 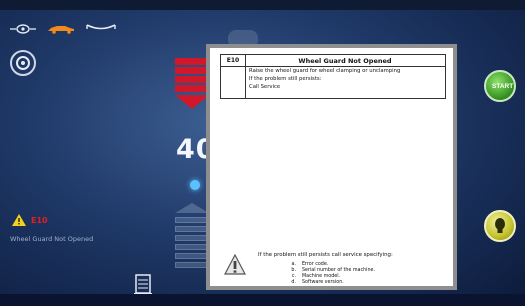 What do you see at coordinates (293, 282) in the screenshot?
I see `list-marker: d.` at bounding box center [293, 282].